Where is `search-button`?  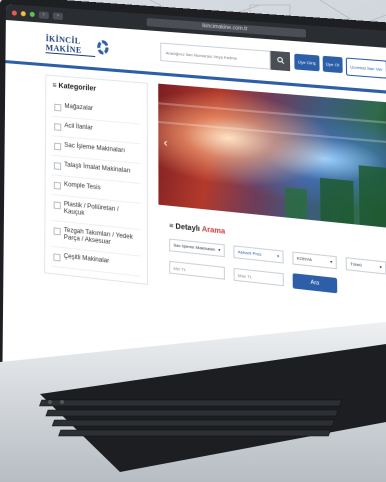 search-button is located at coordinates (281, 61).